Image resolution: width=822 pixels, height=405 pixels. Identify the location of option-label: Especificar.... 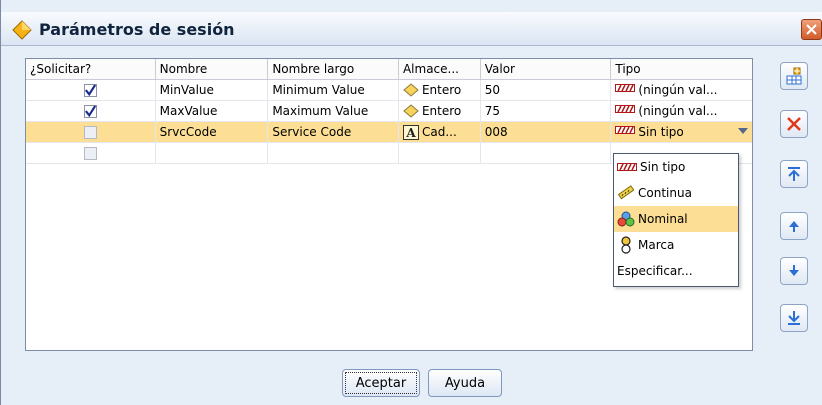
(655, 271).